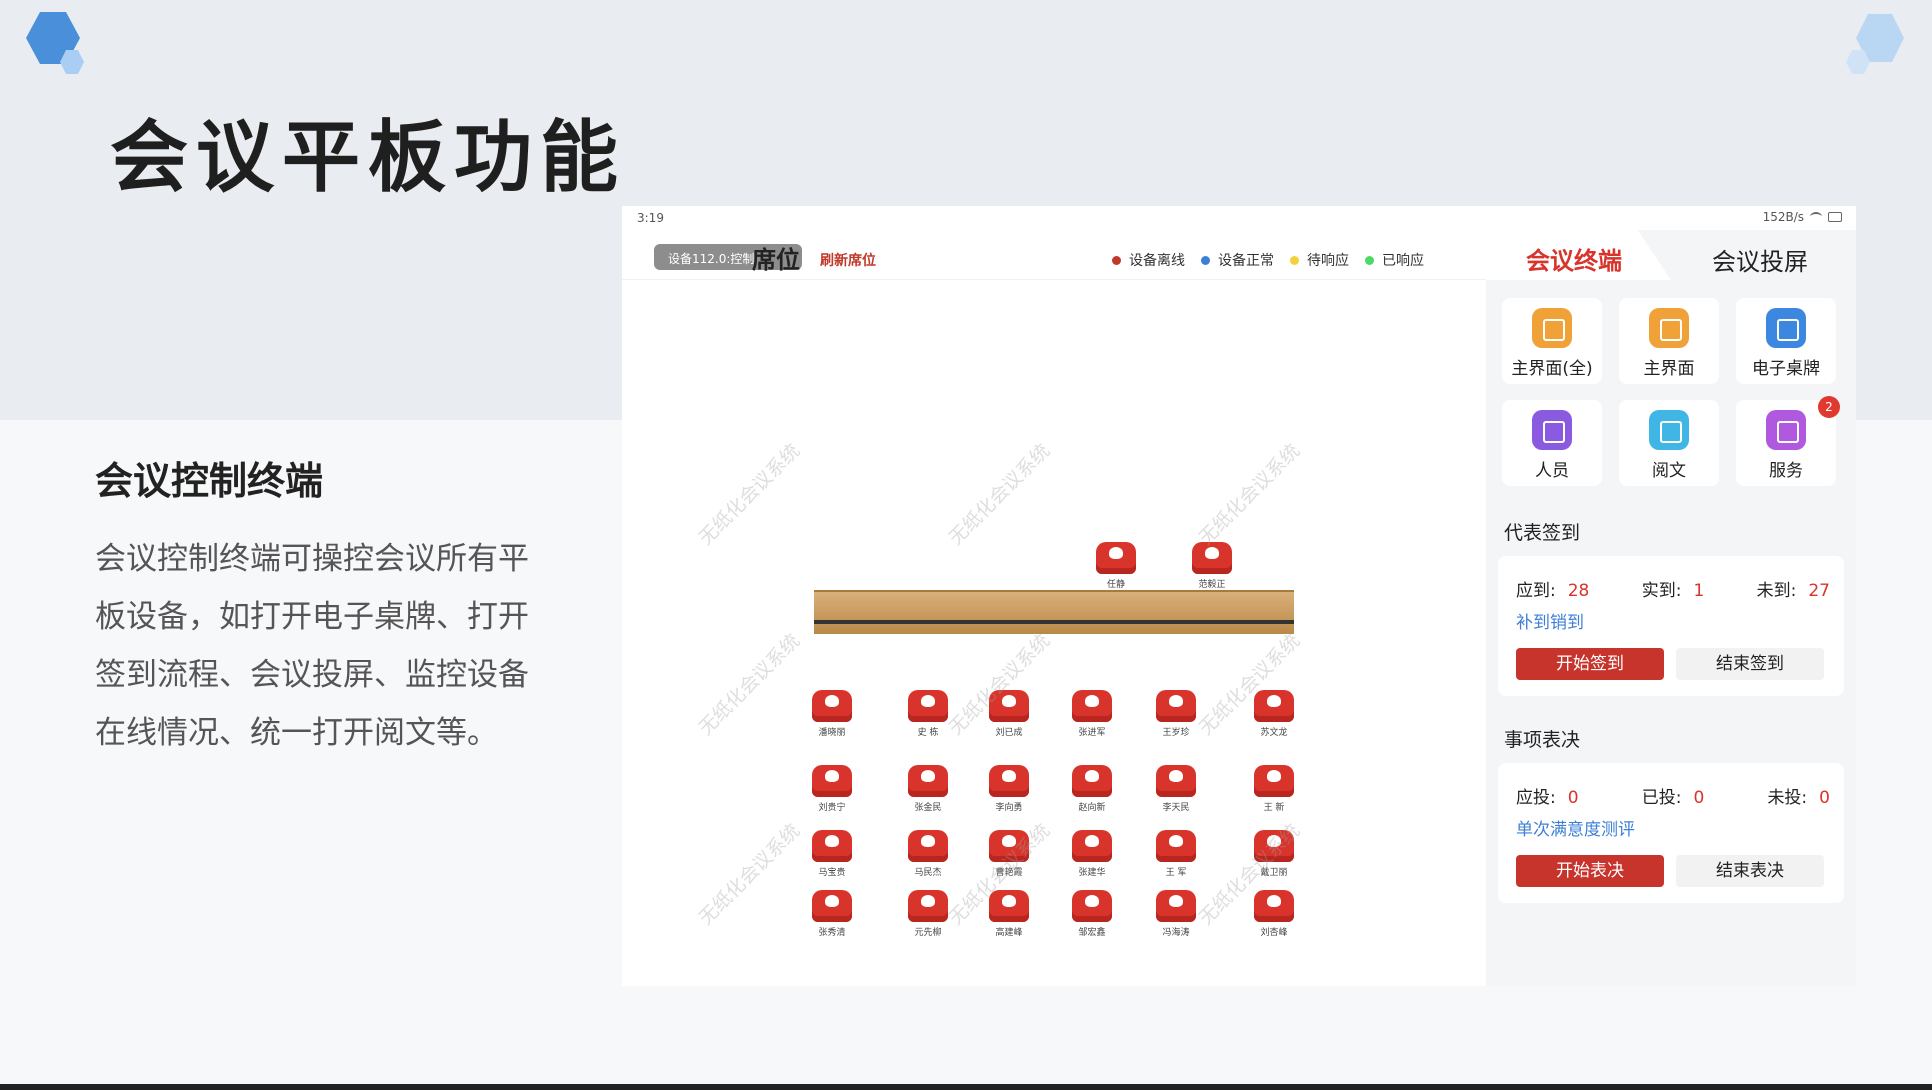  Describe the element at coordinates (1574, 258) in the screenshot. I see `tab-meeting-terminal-label: 会议终端` at that location.